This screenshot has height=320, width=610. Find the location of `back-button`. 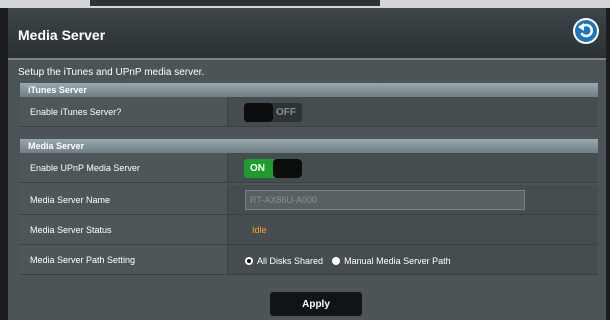

back-button is located at coordinates (586, 31).